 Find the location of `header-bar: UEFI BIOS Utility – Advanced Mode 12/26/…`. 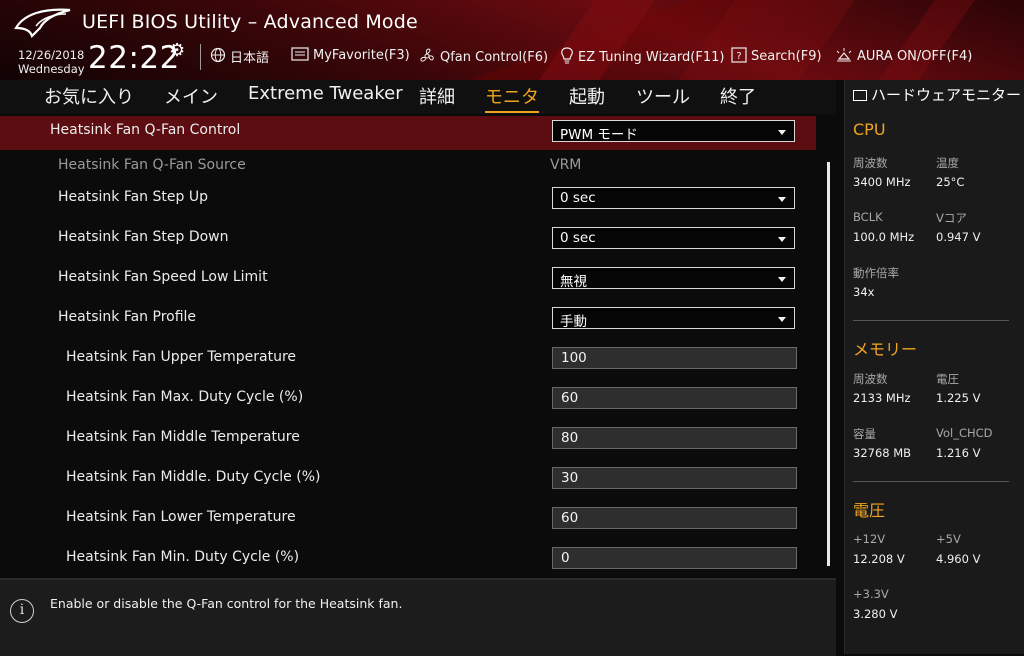

header-bar: UEFI BIOS Utility – Advanced Mode 12/26/… is located at coordinates (512, 40).